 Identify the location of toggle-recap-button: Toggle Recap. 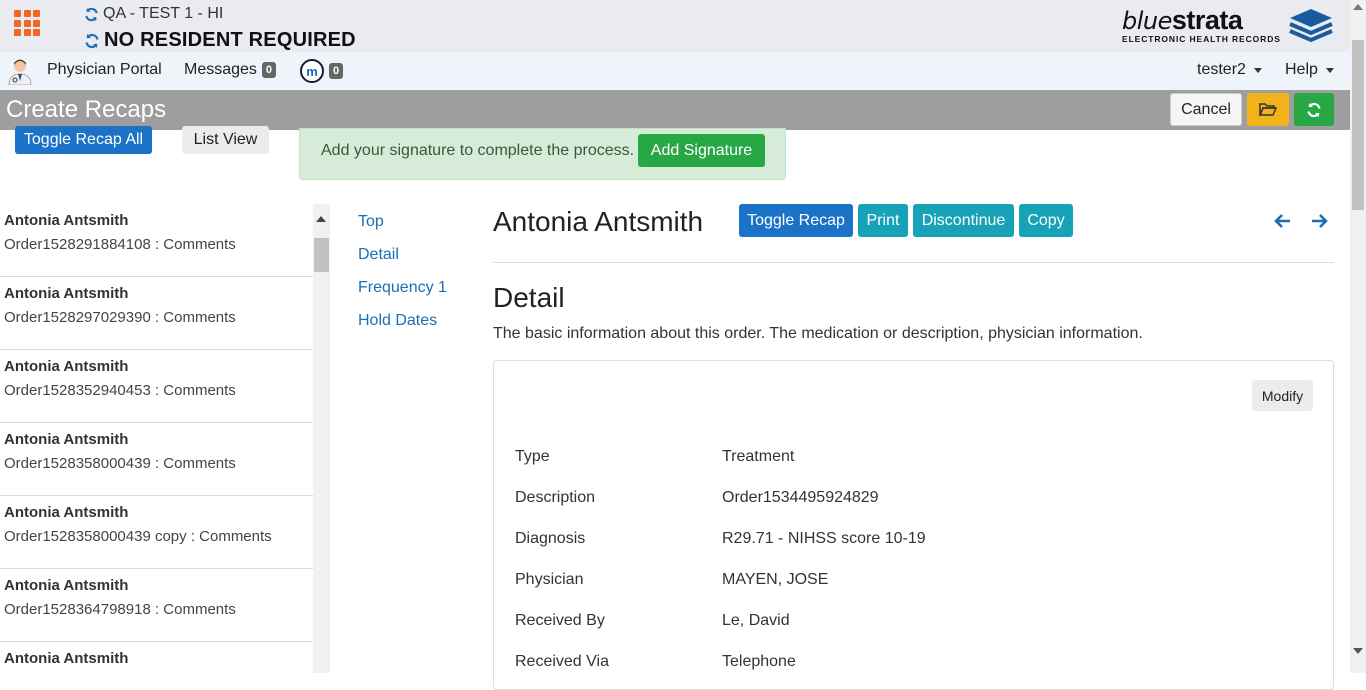
(796, 220).